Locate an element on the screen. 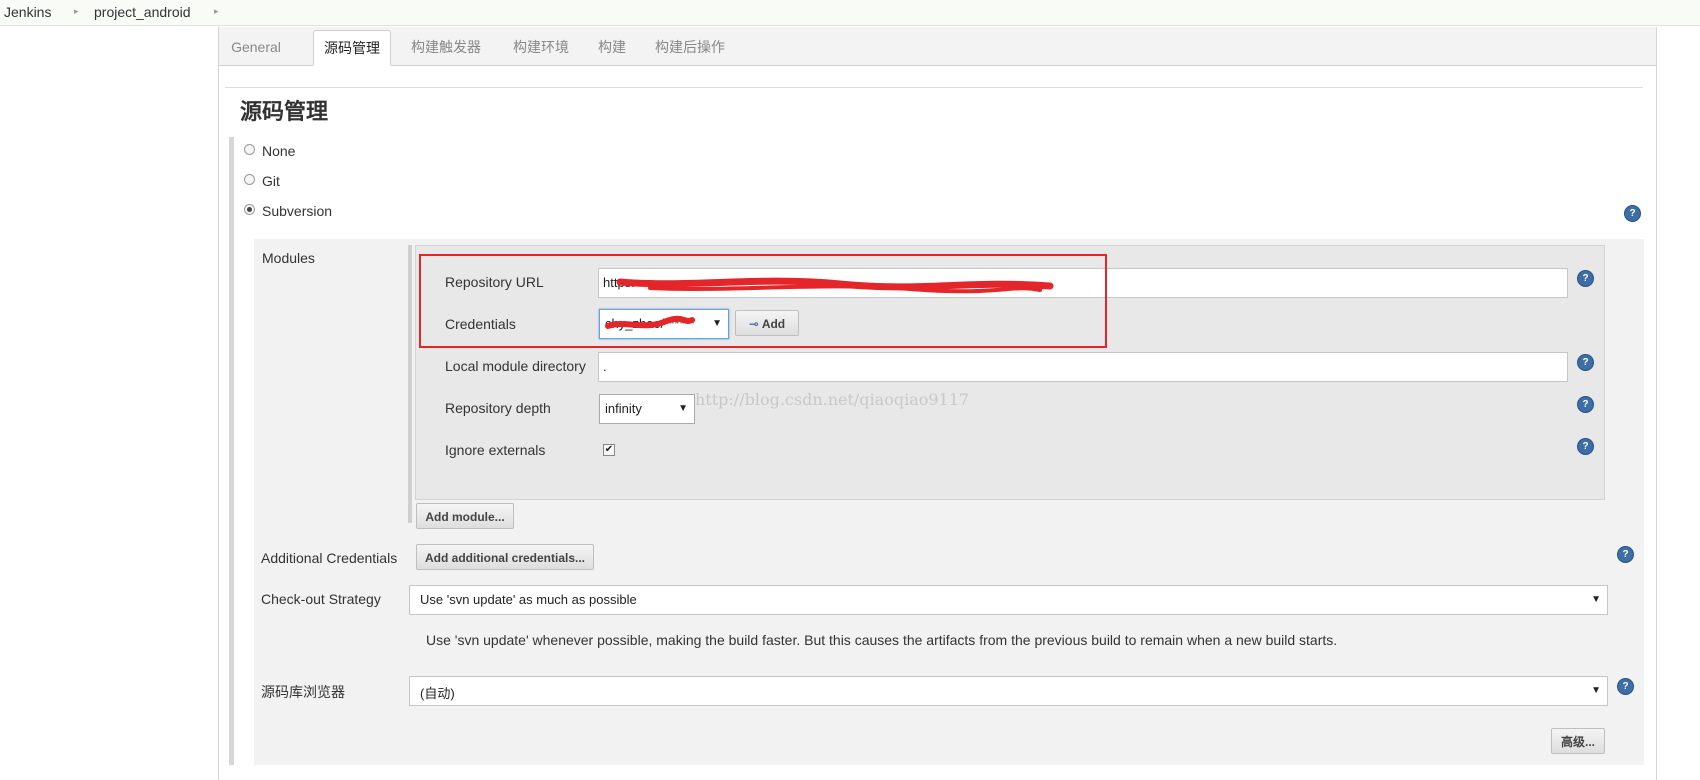 The width and height of the screenshot is (1700, 780). repository-depth-select: infinity ▼ is located at coordinates (647, 409).